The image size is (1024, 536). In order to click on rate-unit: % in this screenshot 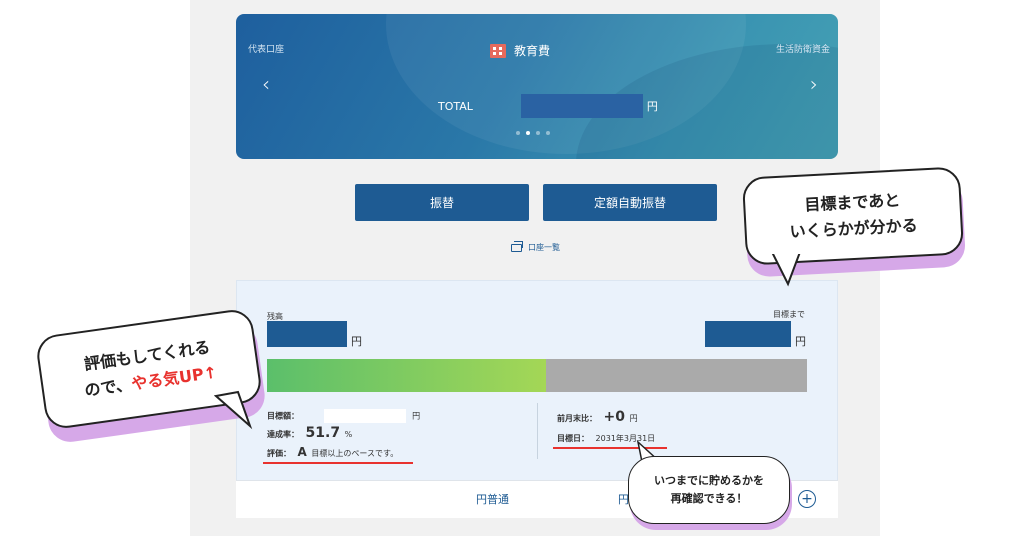, I will do `click(348, 434)`.